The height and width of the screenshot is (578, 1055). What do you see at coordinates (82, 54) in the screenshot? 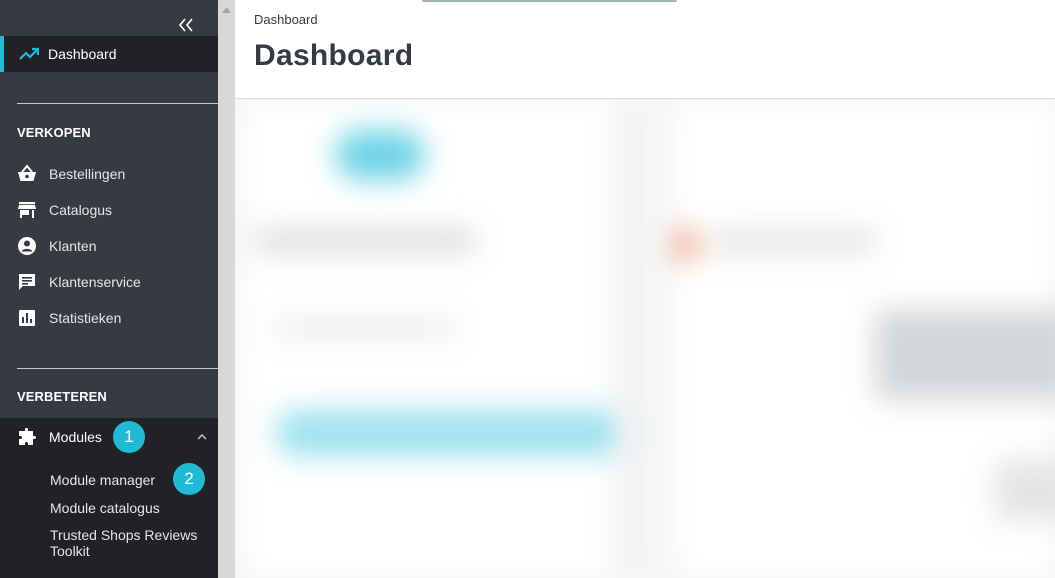
I see `sidebar-item-label: Dashboard` at bounding box center [82, 54].